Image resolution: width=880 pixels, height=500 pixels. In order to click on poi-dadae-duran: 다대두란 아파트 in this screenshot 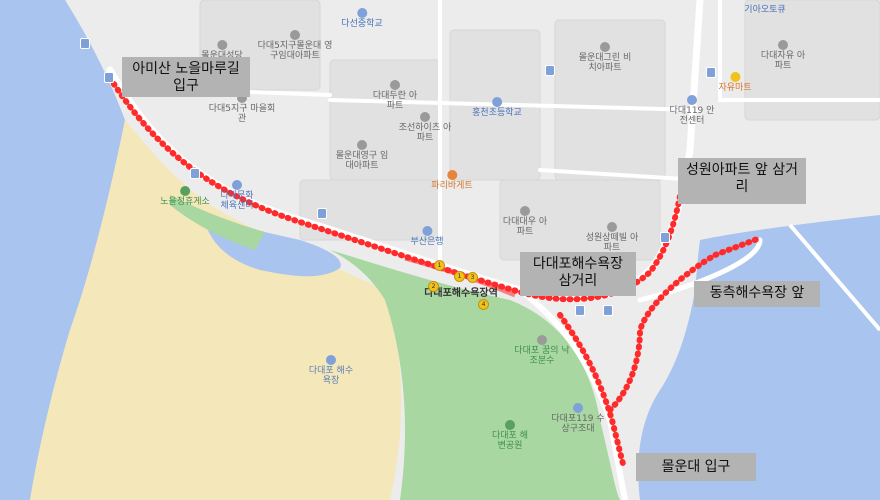, I will do `click(395, 95)`.